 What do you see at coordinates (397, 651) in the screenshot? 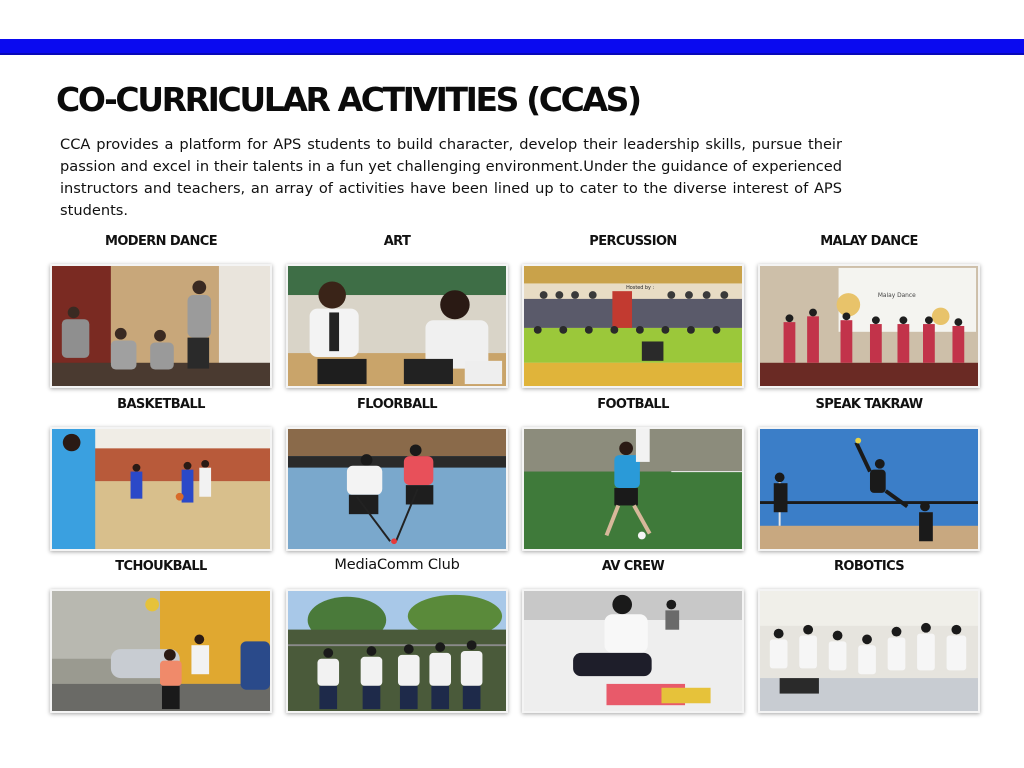
I see `mediacomm-club-photo` at bounding box center [397, 651].